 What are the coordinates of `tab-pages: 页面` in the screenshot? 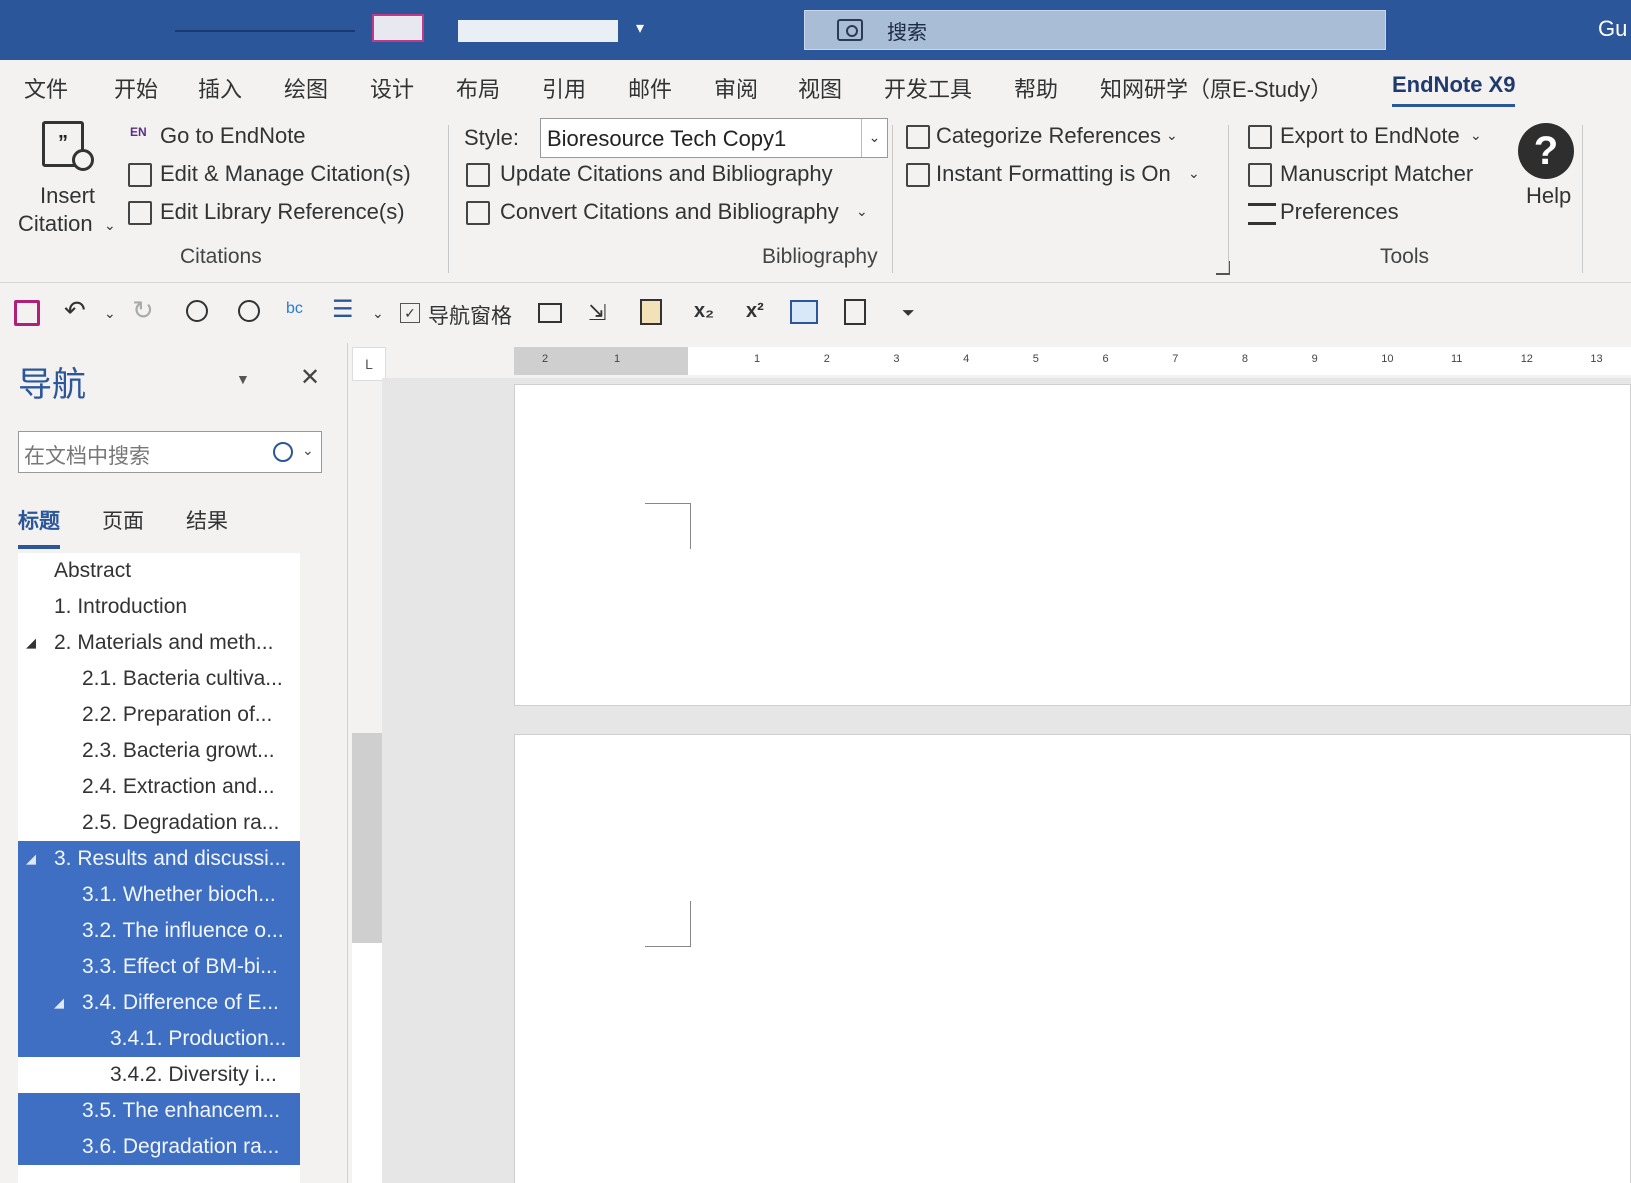 It's located at (123, 520).